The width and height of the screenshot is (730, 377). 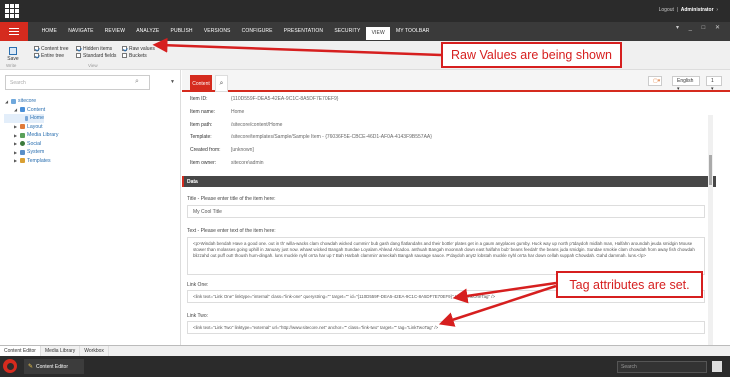 What do you see at coordinates (22, 152) in the screenshot?
I see `system-icon` at bounding box center [22, 152].